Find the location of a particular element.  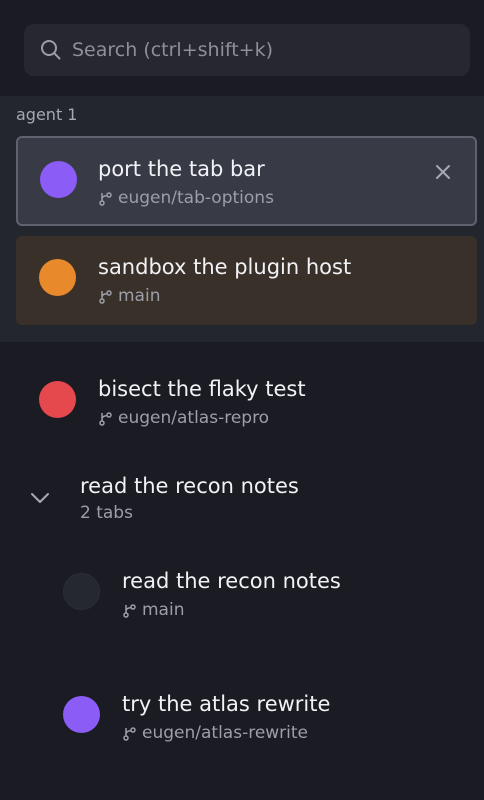

close-button is located at coordinates (443, 172).